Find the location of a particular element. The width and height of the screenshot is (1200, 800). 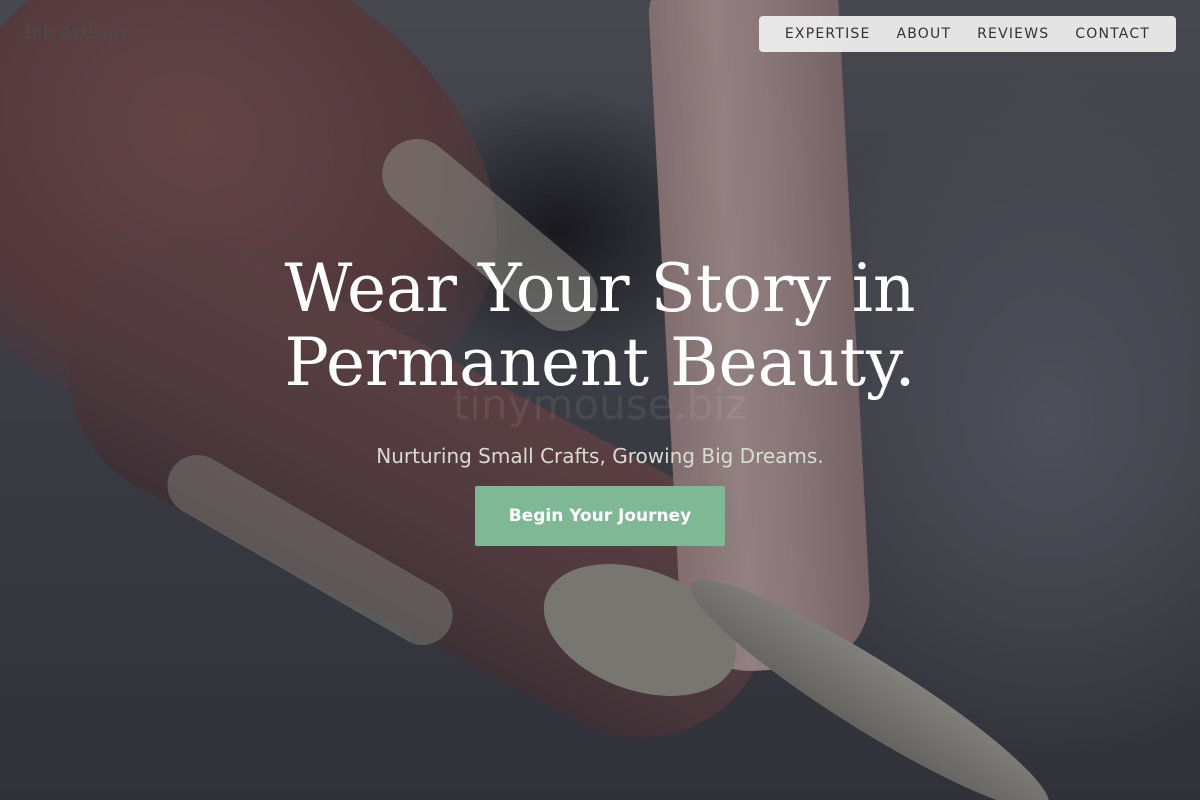

watermark: tinymouse.biz is located at coordinates (600, 404).